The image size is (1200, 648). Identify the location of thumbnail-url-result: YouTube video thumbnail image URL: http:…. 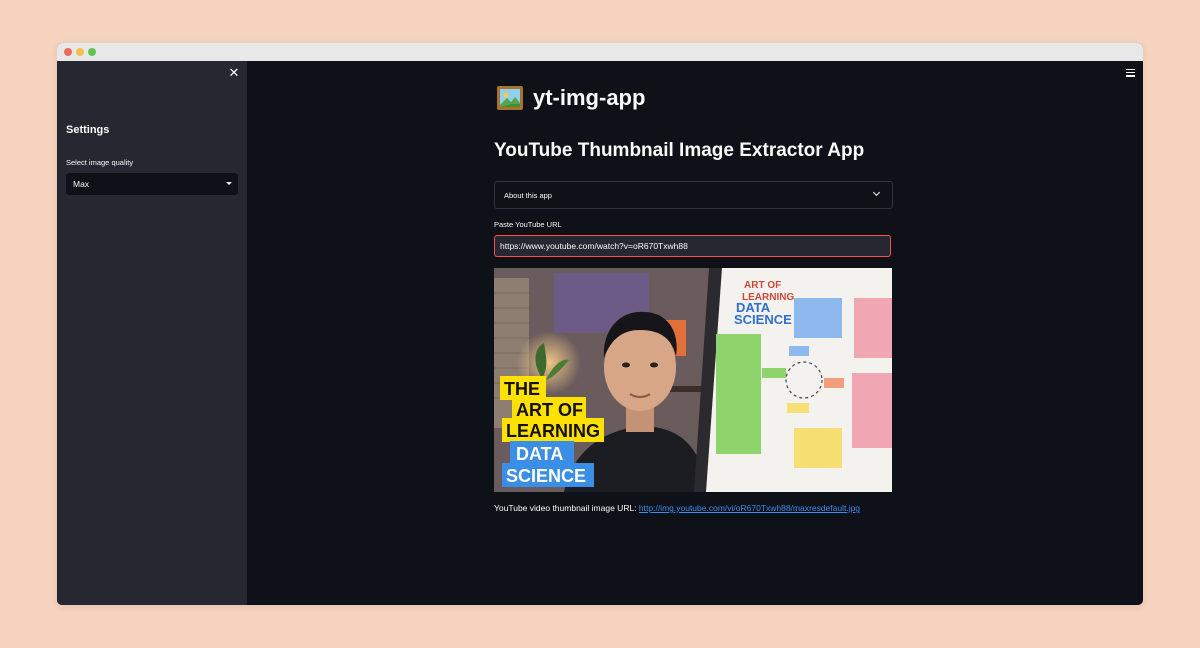
(677, 508).